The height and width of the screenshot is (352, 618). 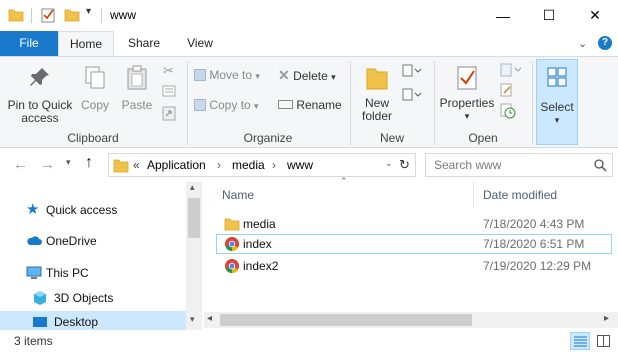 What do you see at coordinates (33, 209) in the screenshot?
I see `star-icon: ★` at bounding box center [33, 209].